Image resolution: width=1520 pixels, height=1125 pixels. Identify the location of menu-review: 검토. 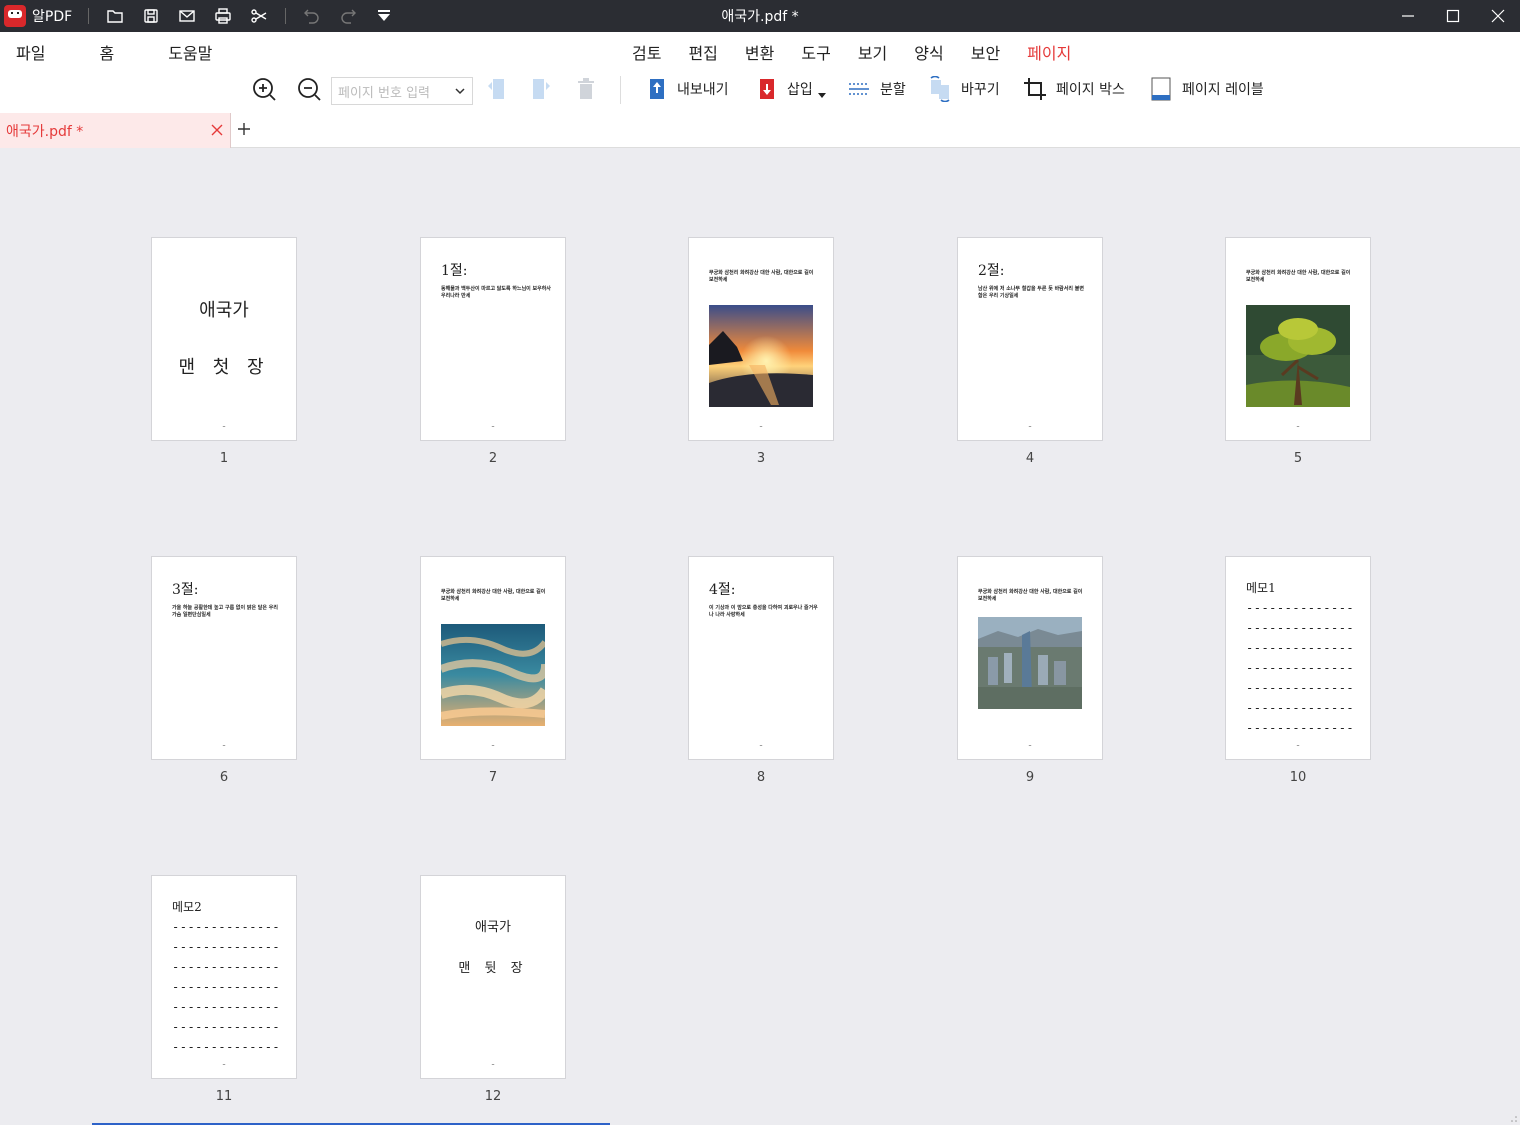
(646, 52).